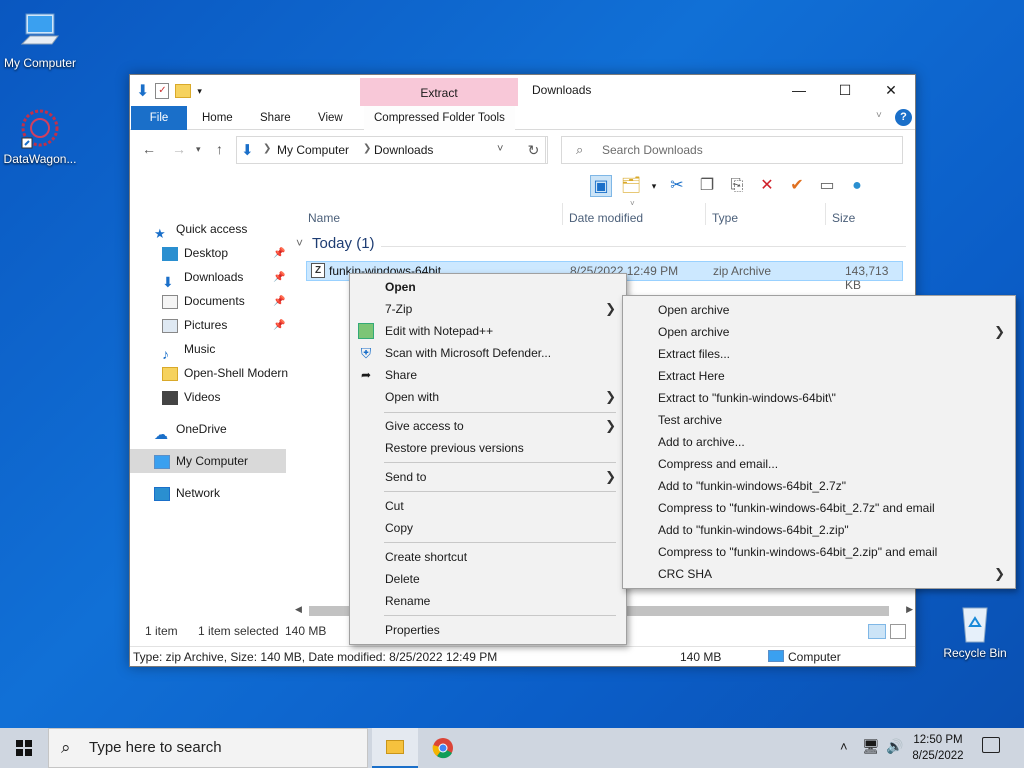 This screenshot has height=768, width=1024. I want to click on tab-home: Home, so click(217, 118).